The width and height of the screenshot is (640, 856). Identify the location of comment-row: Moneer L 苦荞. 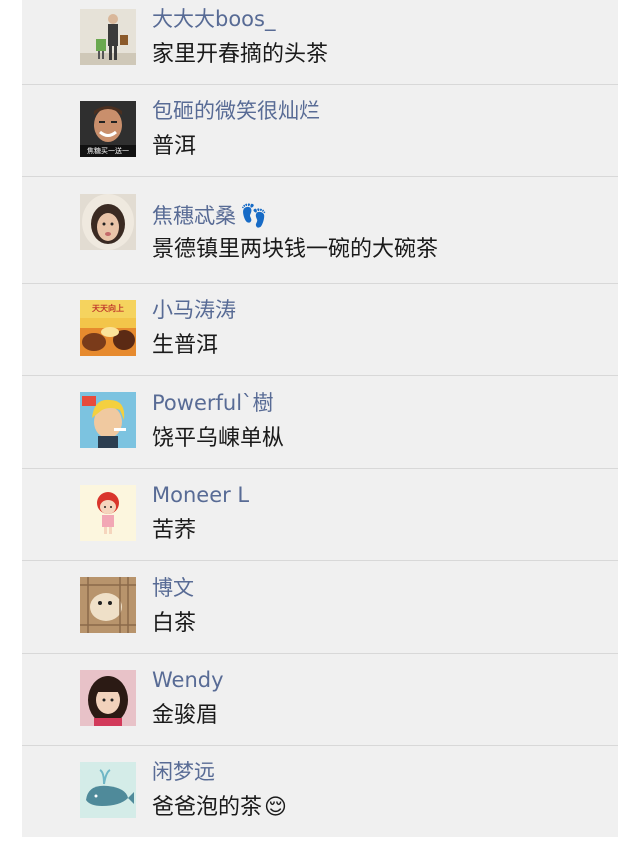
(320, 515).